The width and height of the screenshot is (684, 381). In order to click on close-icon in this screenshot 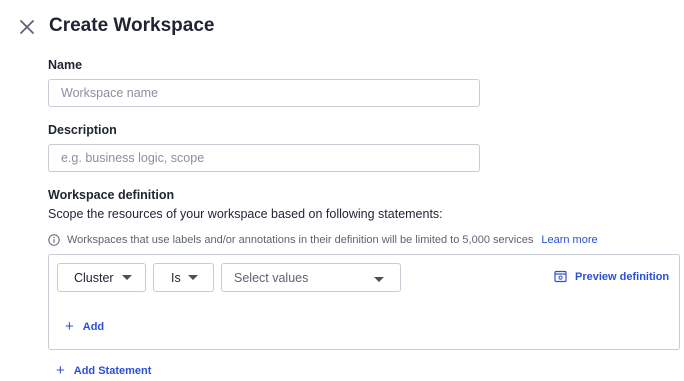, I will do `click(27, 27)`.